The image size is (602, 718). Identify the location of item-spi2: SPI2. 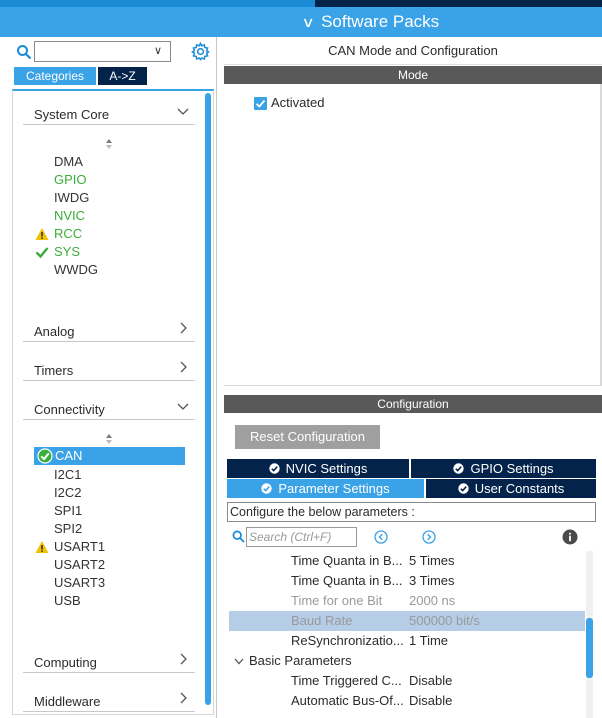
(68, 529).